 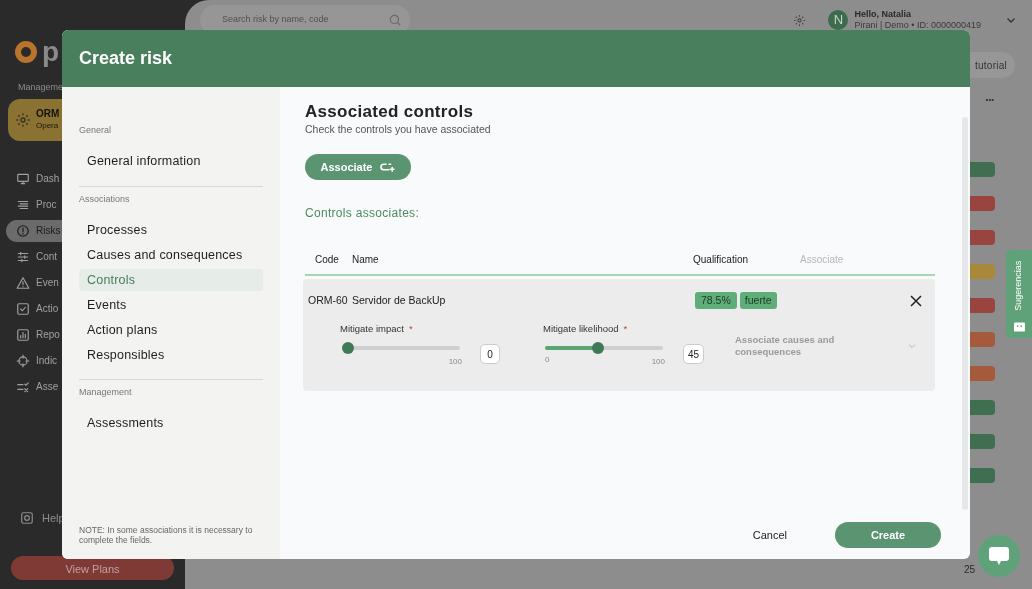 I want to click on table-cell-text: Servidor de BackUp, so click(x=399, y=300).